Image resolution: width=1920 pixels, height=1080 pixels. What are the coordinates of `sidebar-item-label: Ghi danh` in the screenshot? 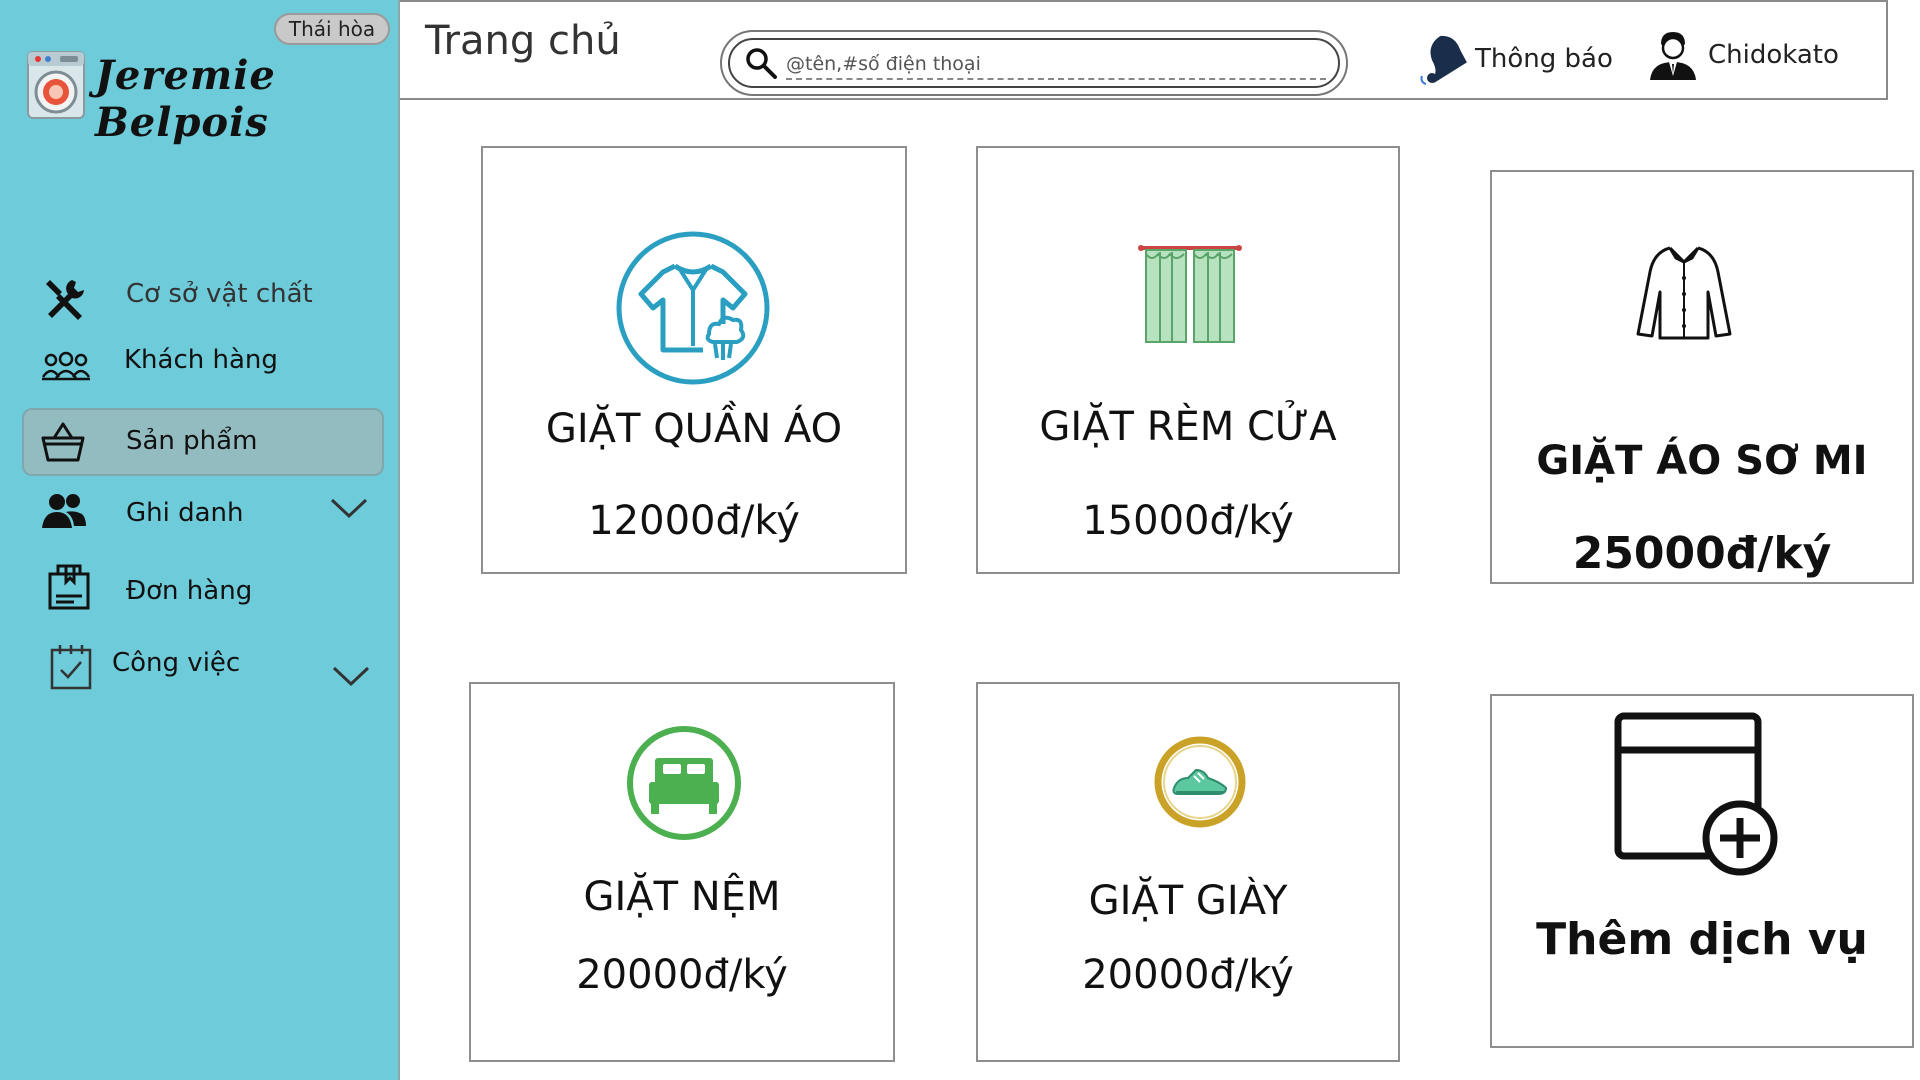 It's located at (185, 513).